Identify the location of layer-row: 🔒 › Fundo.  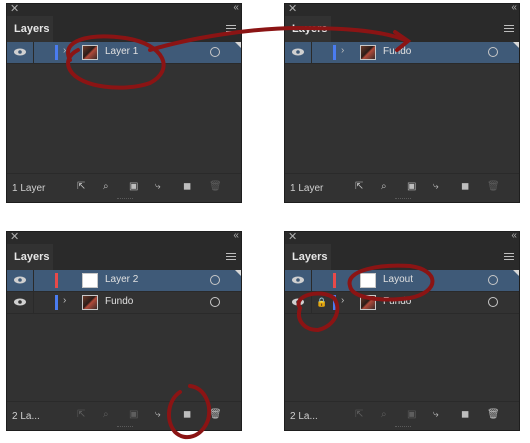
(402, 303).